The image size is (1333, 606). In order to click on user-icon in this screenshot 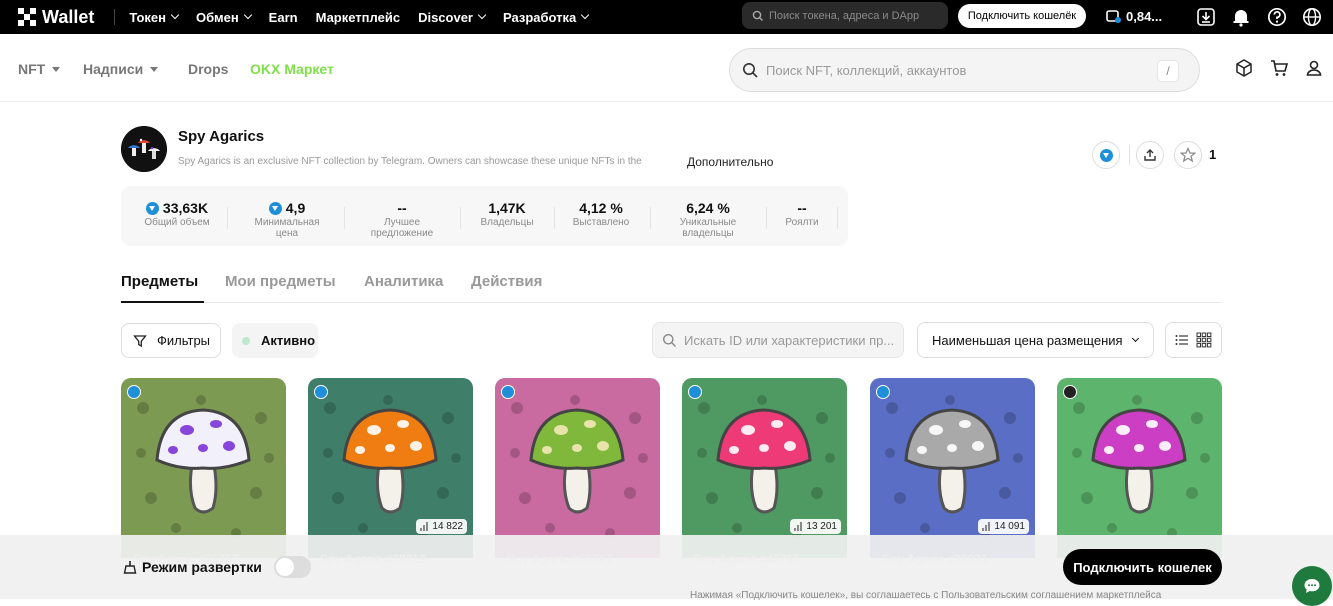, I will do `click(1314, 68)`.